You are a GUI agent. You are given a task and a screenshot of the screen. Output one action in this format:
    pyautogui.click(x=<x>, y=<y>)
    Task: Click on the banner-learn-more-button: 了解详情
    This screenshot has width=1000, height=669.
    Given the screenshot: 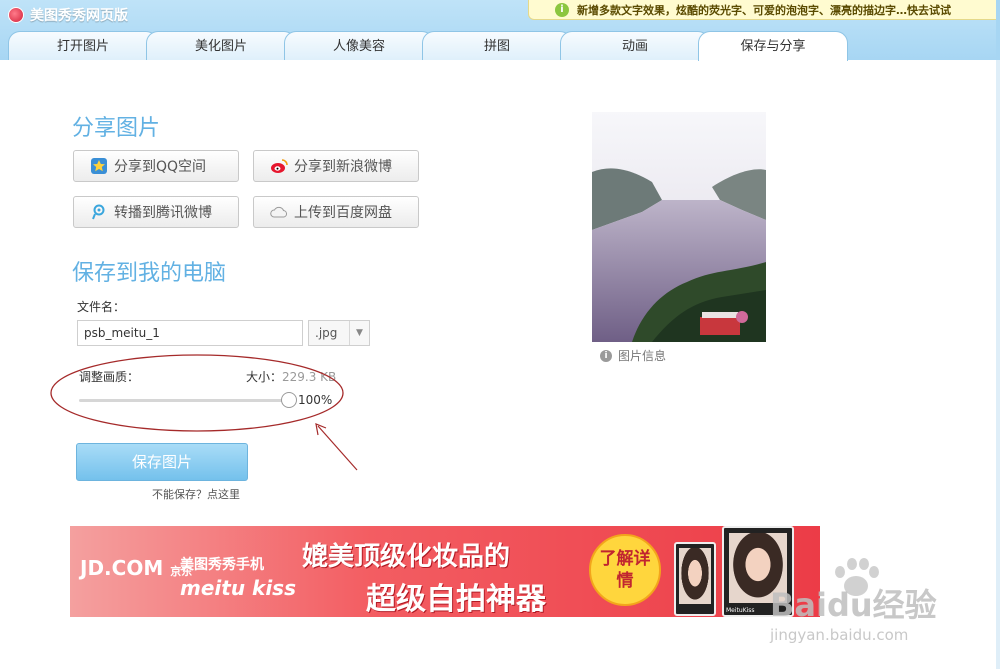 What is the action you would take?
    pyautogui.click(x=625, y=570)
    